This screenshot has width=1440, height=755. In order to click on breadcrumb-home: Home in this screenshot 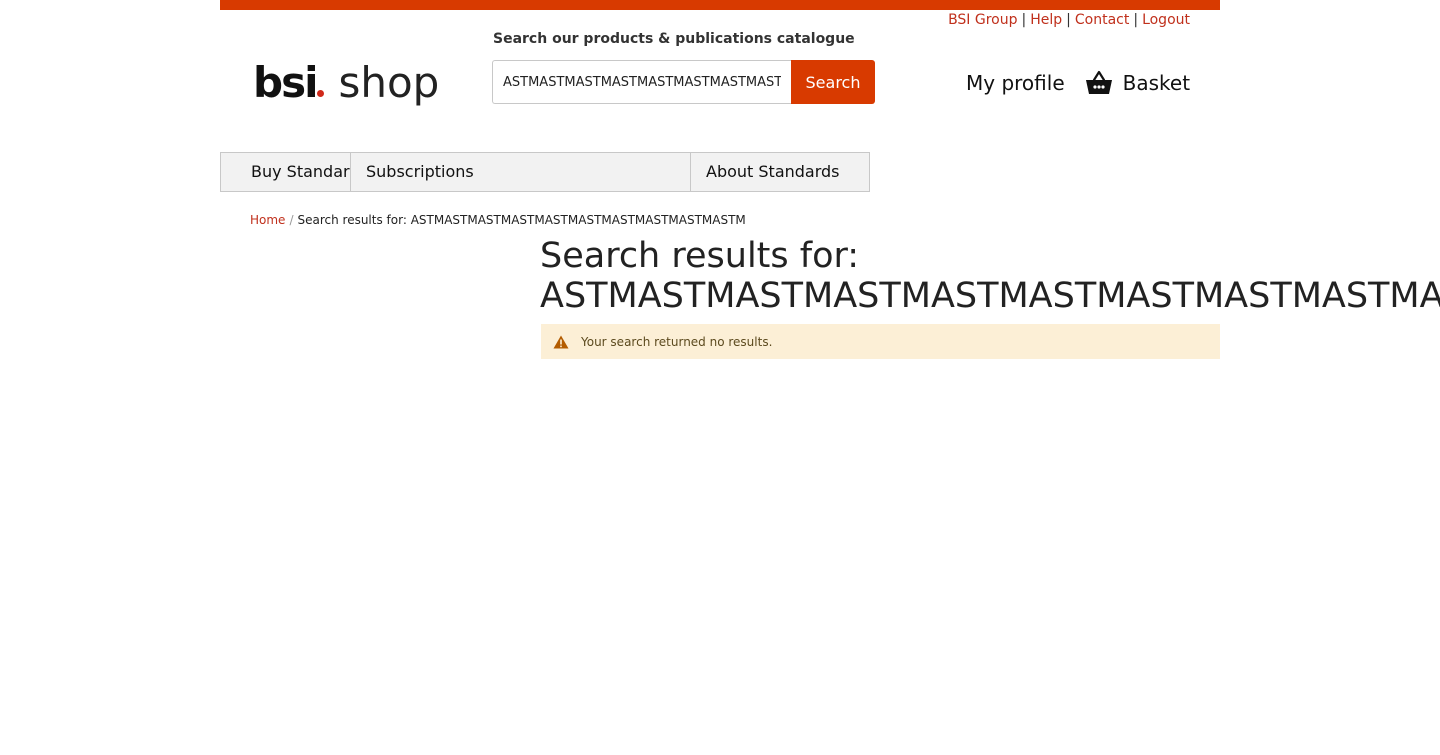, I will do `click(267, 220)`.